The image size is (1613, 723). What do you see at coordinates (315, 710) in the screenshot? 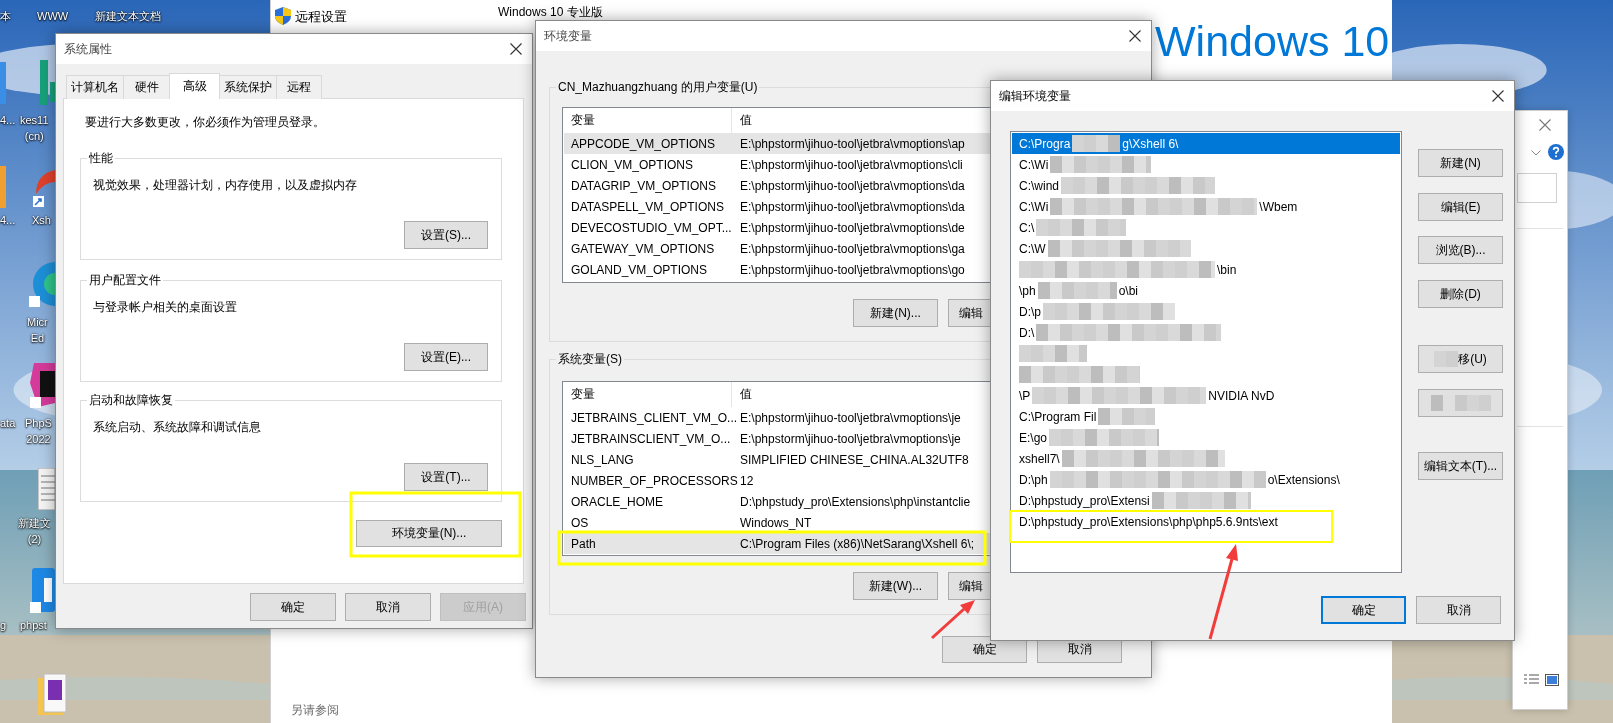
I see `see-also-heading: 另请参阅` at bounding box center [315, 710].